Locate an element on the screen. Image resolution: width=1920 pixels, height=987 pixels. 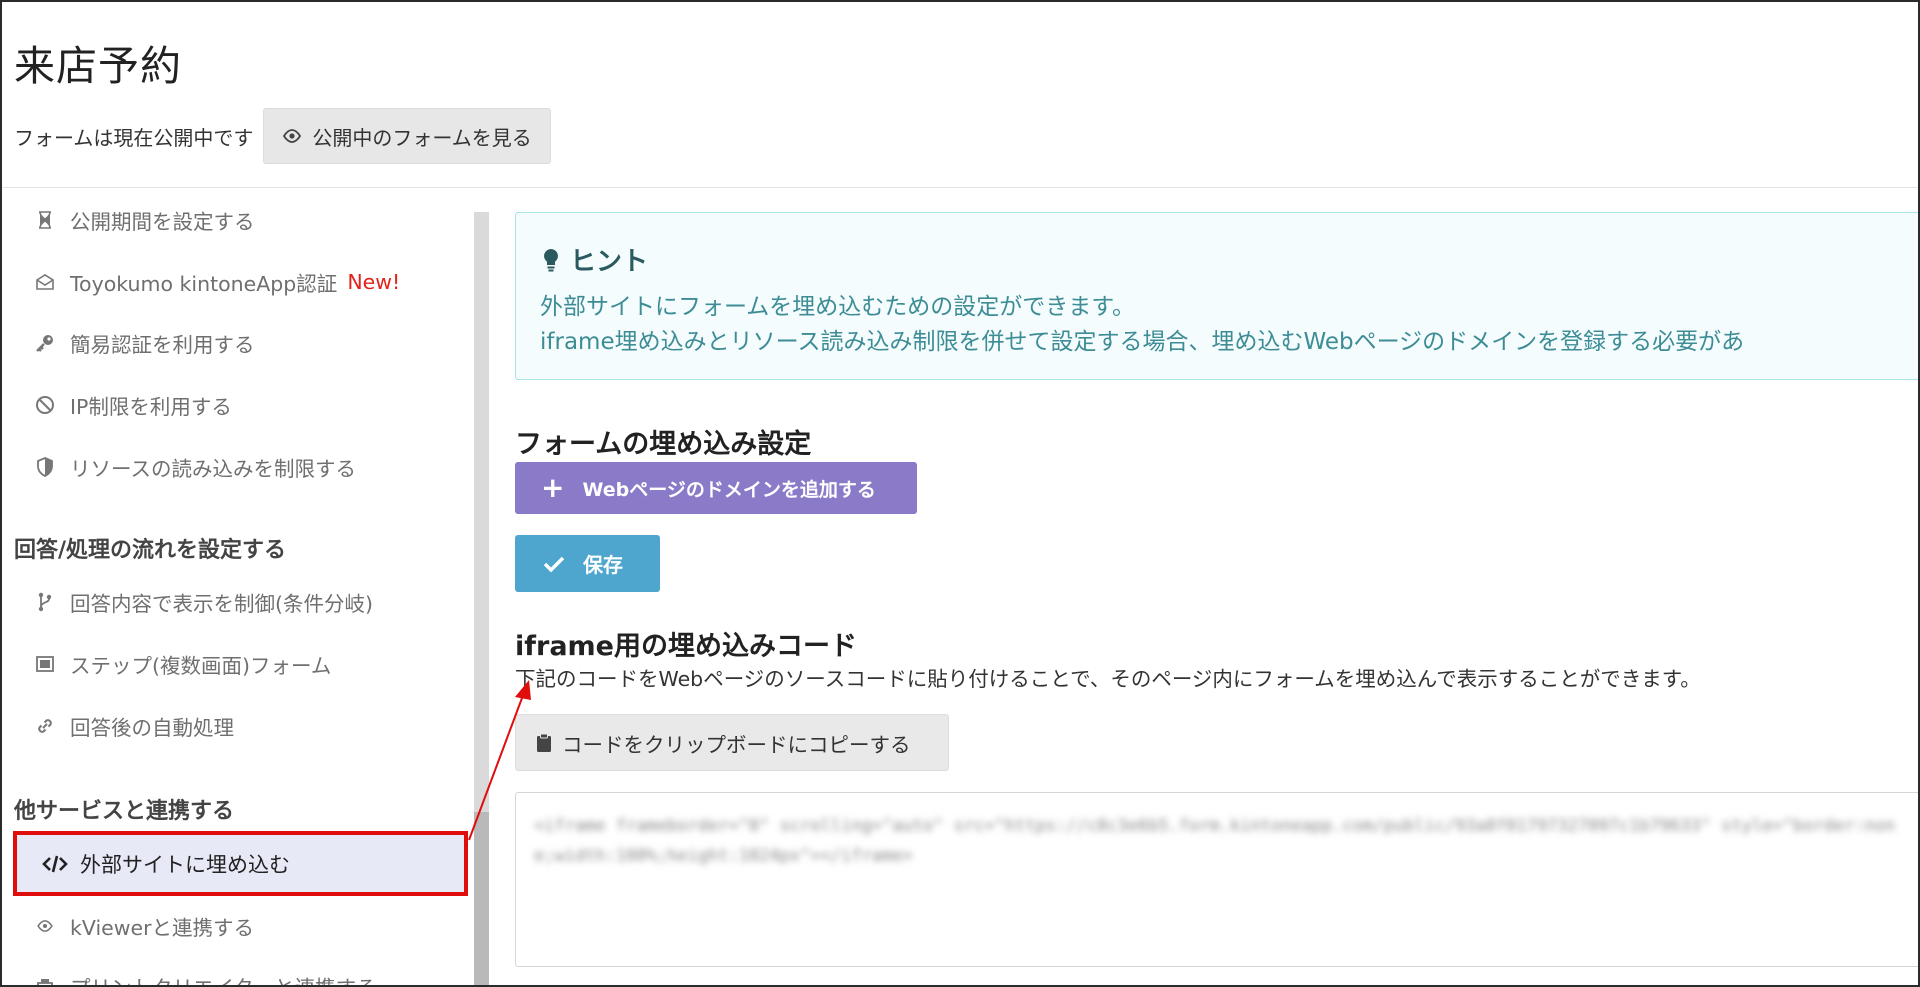
sidebar-item-kintoneapp-auth: Toyokumo kintoneApp認証 New! is located at coordinates (216, 282).